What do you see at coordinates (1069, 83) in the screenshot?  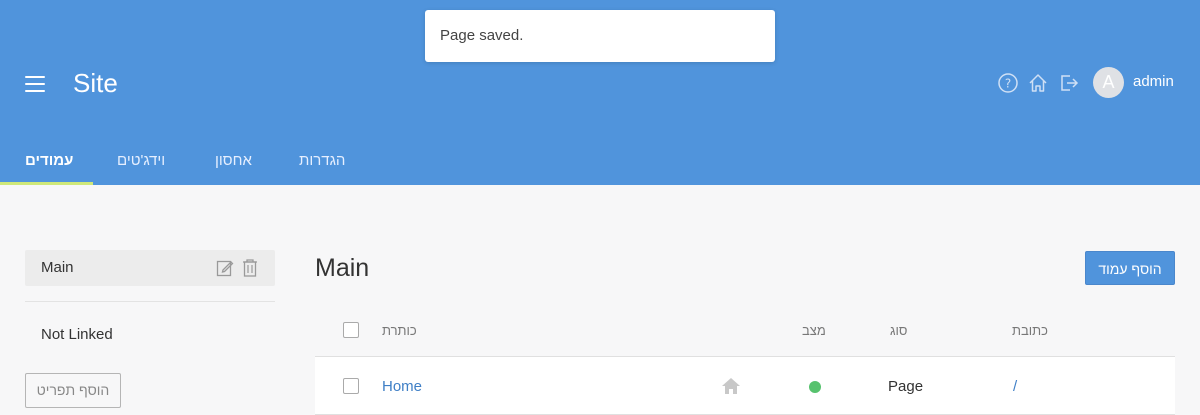 I see `logout-icon` at bounding box center [1069, 83].